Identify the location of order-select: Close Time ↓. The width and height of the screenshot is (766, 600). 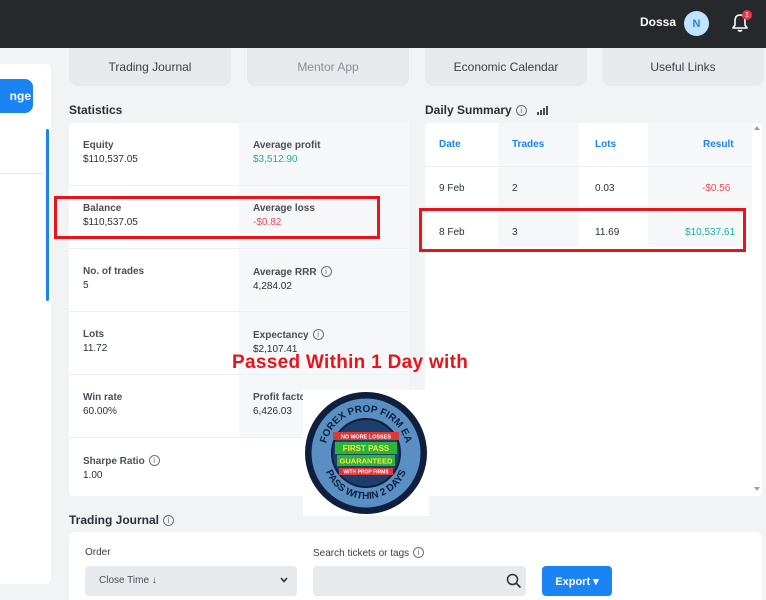
(191, 581).